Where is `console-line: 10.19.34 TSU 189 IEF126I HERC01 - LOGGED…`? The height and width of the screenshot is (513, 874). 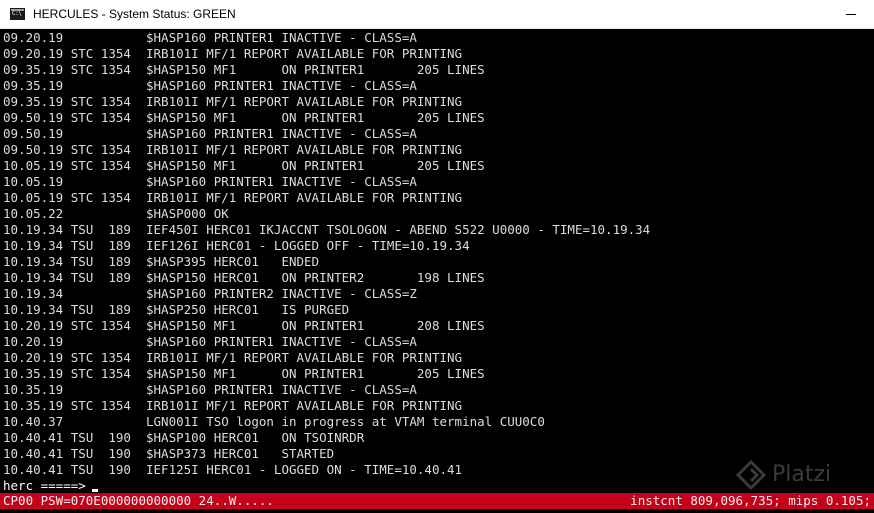 console-line: 10.19.34 TSU 189 IEF126I HERC01 - LOGGED… is located at coordinates (236, 245).